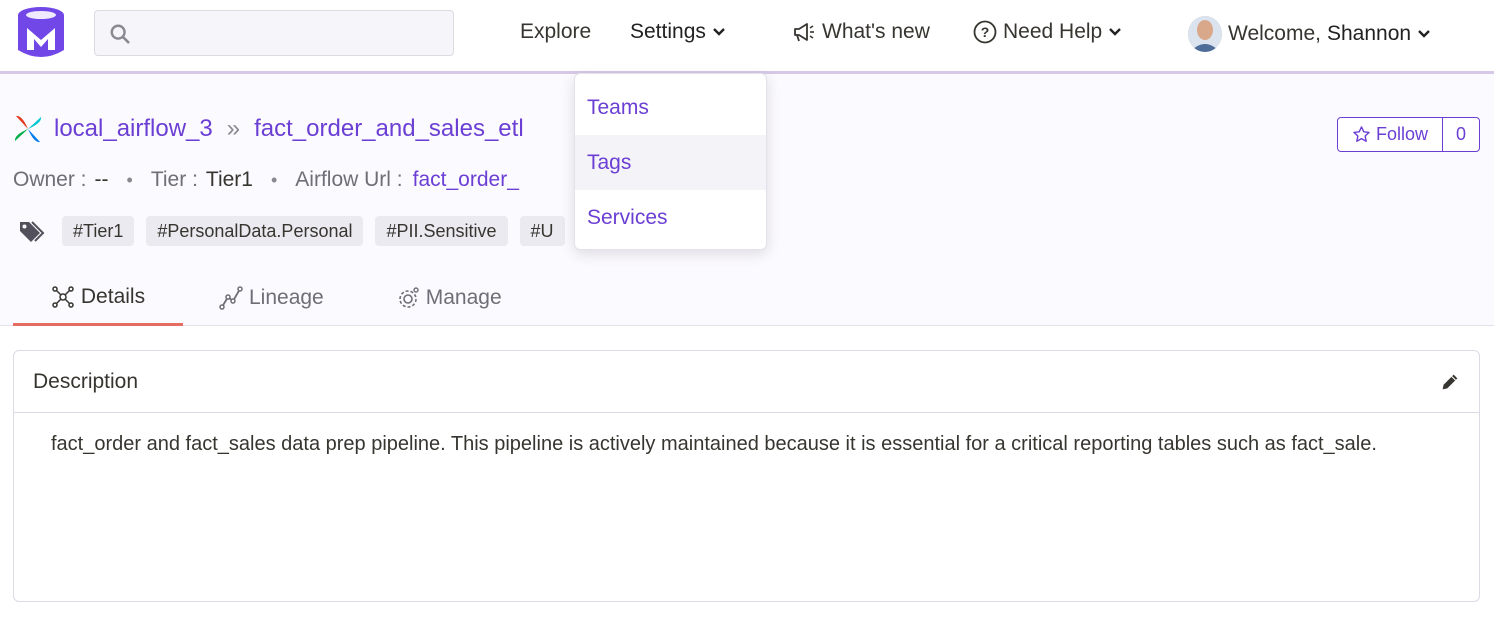  Describe the element at coordinates (670, 217) in the screenshot. I see `settings-menu-item-services: Services` at that location.